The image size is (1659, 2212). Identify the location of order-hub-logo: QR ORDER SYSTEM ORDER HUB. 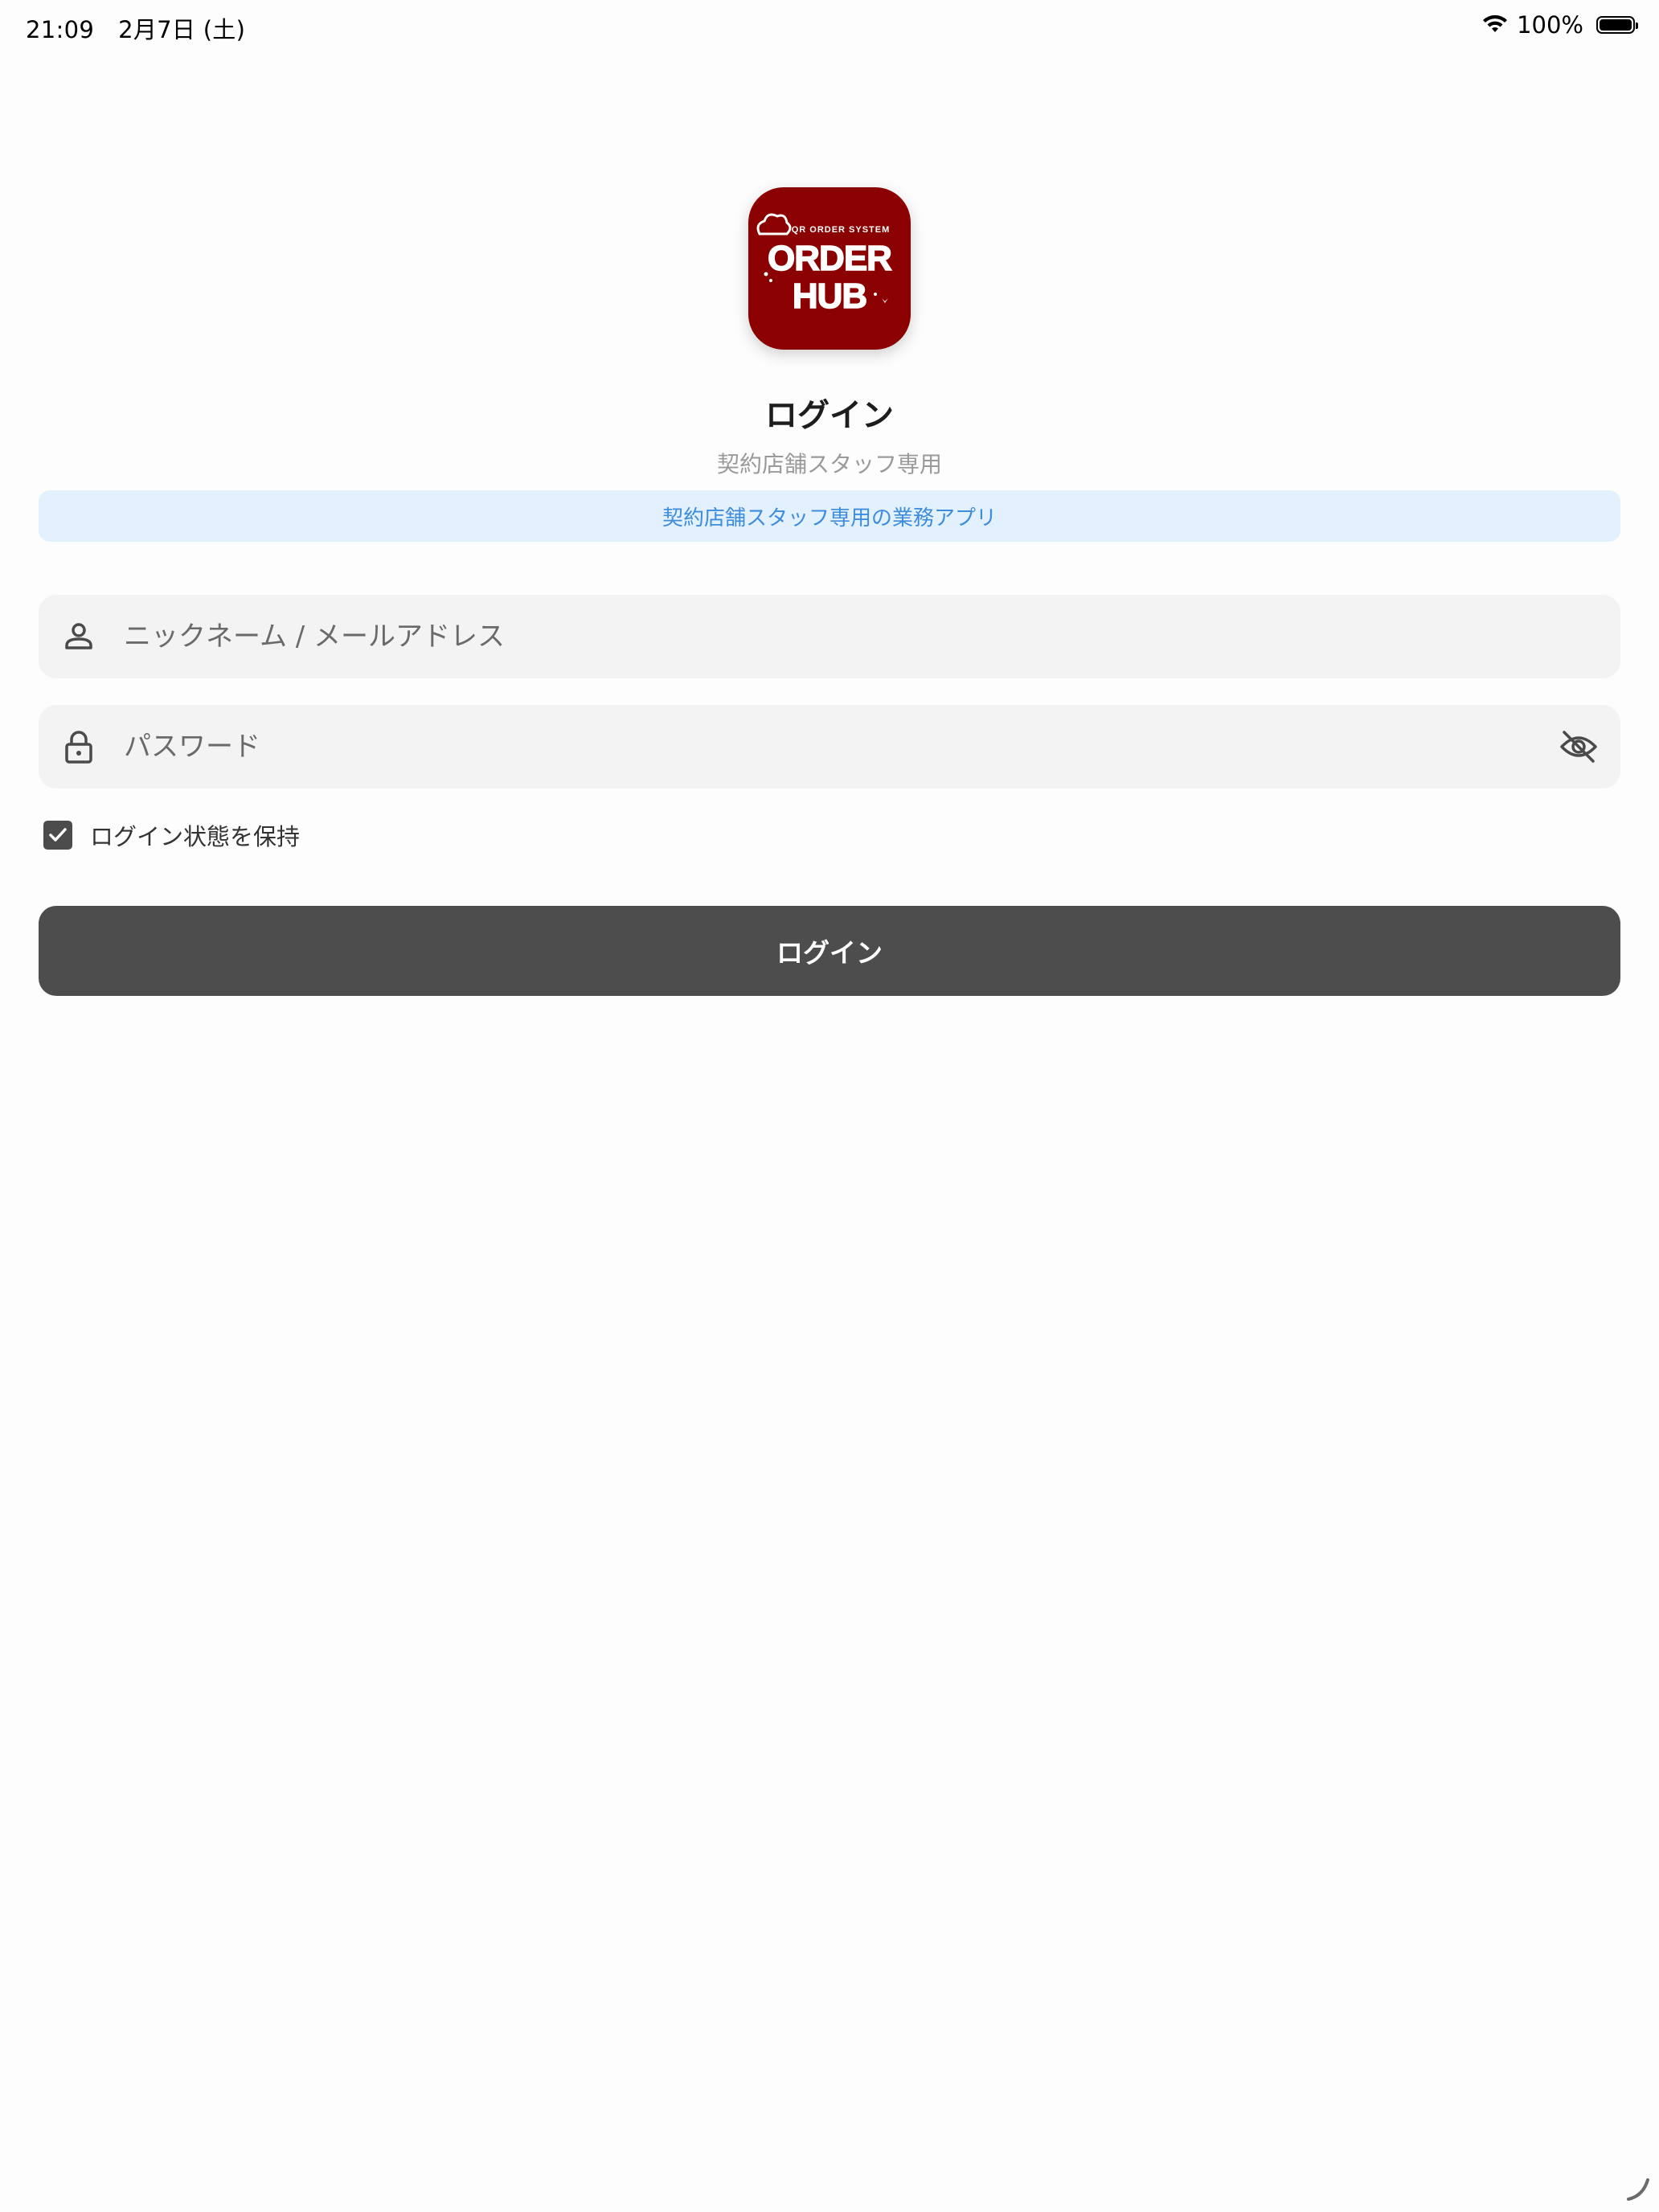
(824, 265).